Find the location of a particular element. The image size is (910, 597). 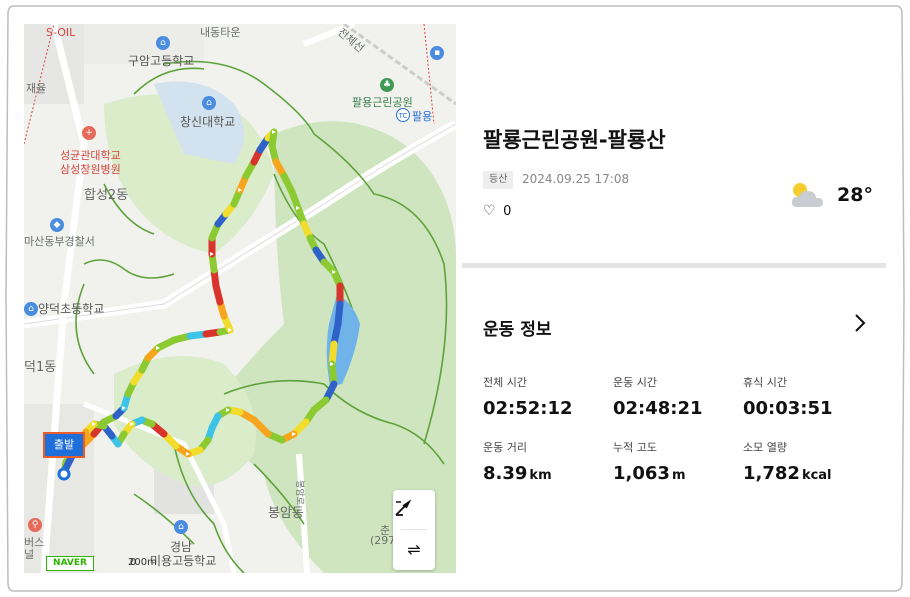

stat-value: 1,782 kcal is located at coordinates (787, 473).